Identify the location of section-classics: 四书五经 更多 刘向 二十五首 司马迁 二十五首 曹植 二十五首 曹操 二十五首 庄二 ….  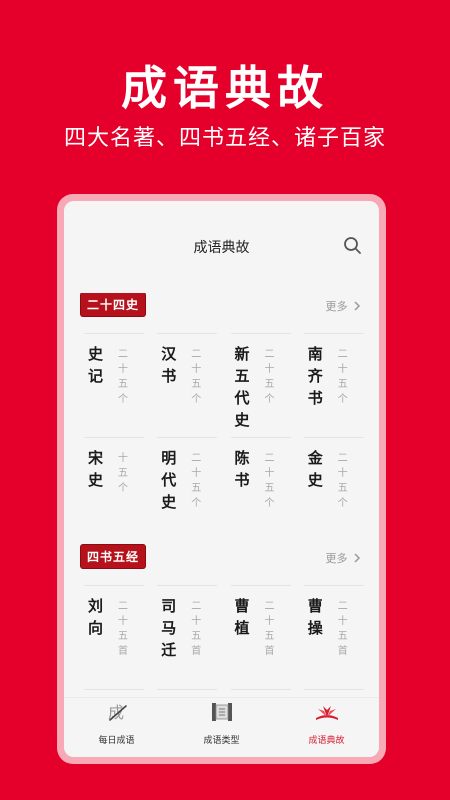
(221, 621).